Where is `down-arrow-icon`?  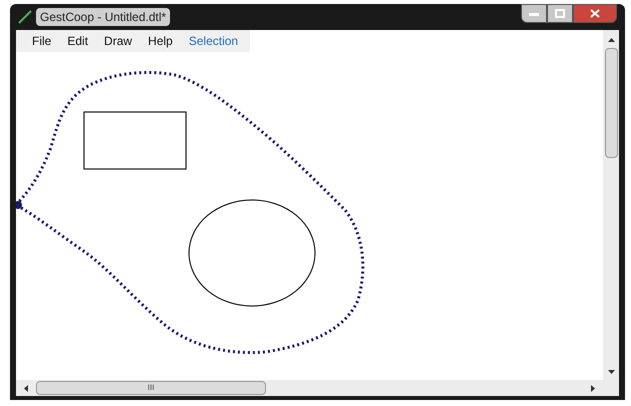 down-arrow-icon is located at coordinates (611, 372).